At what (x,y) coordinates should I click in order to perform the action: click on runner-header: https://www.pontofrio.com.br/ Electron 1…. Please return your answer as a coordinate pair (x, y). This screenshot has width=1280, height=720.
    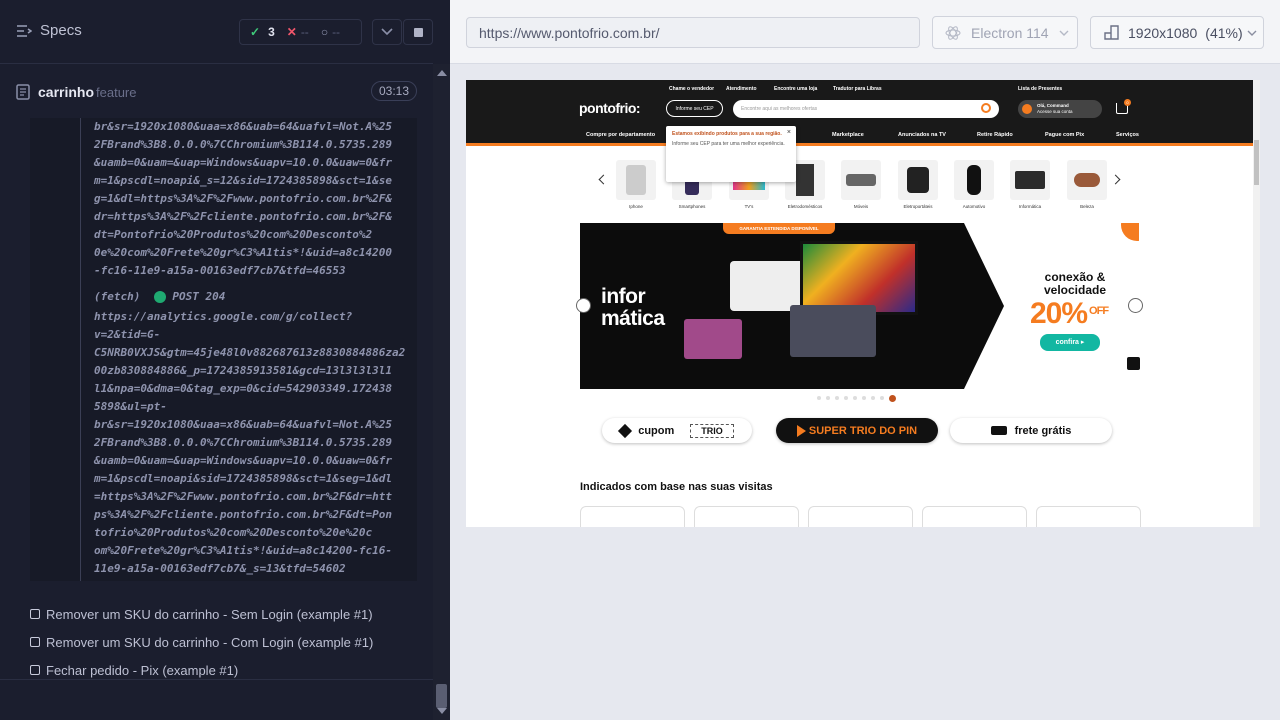
    Looking at the image, I should click on (865, 32).